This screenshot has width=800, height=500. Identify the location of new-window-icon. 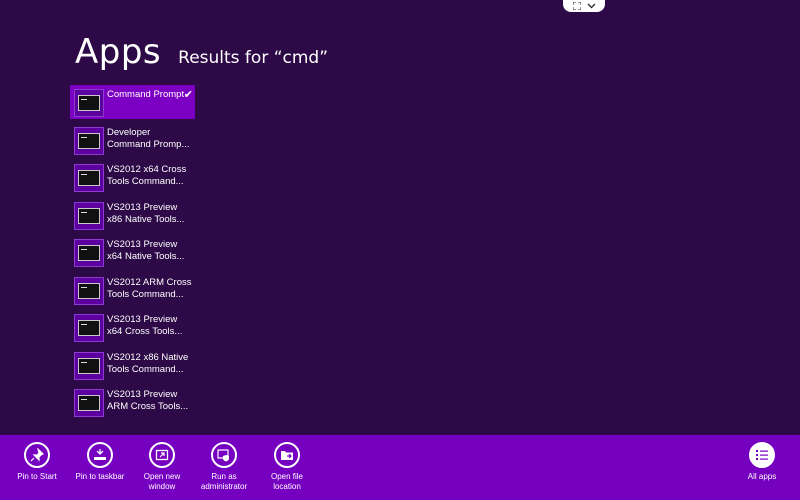
(162, 455).